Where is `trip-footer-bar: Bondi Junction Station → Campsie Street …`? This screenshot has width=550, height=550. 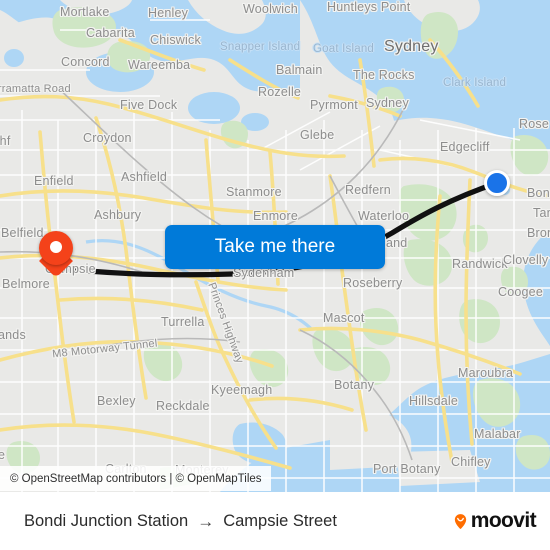
trip-footer-bar: Bondi Junction Station → Campsie Street … is located at coordinates (275, 521).